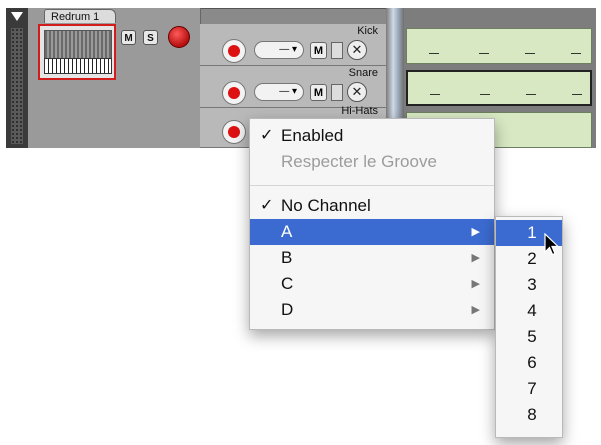 The image size is (601, 445). I want to click on keyboard-graphic, so click(78, 66).